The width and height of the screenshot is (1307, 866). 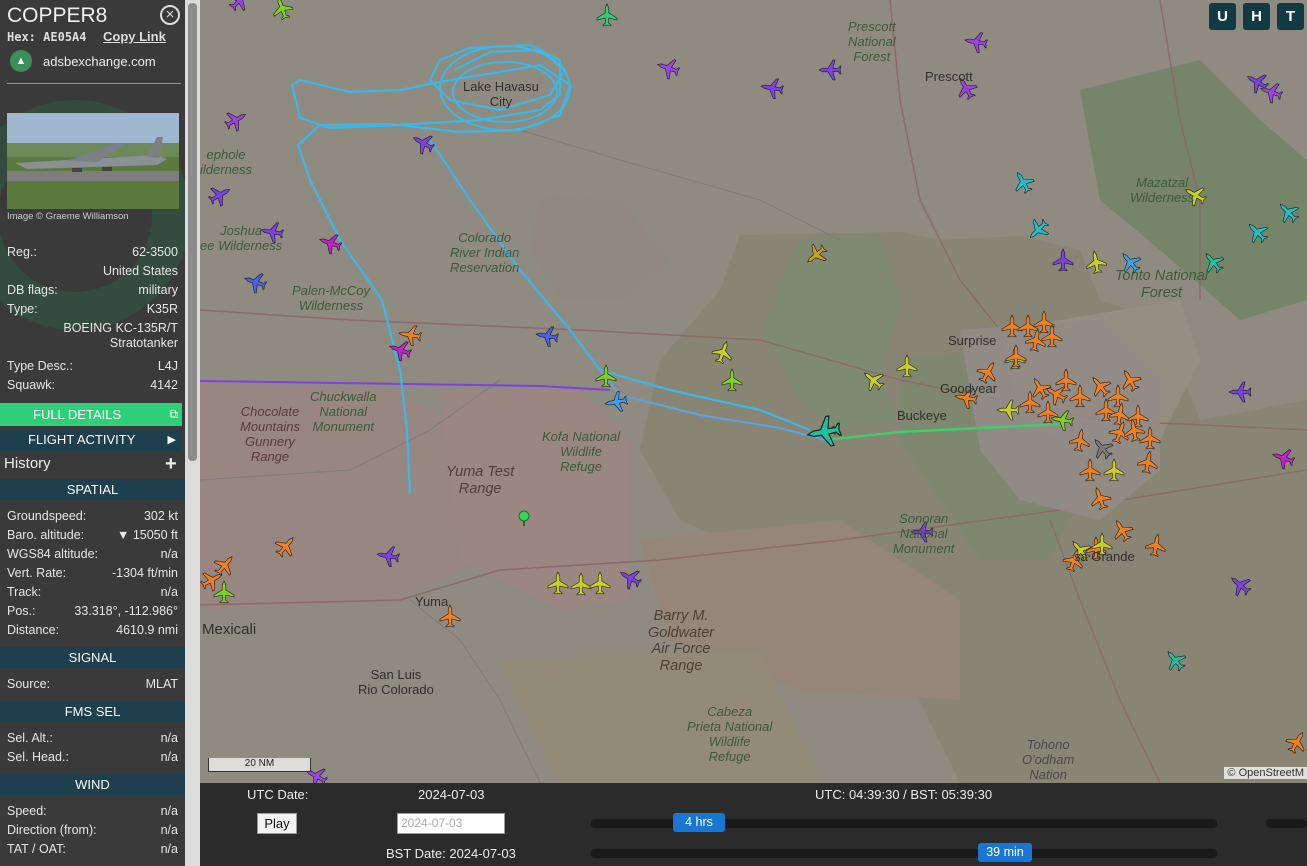 I want to click on map-button-u: U, so click(x=1222, y=16).